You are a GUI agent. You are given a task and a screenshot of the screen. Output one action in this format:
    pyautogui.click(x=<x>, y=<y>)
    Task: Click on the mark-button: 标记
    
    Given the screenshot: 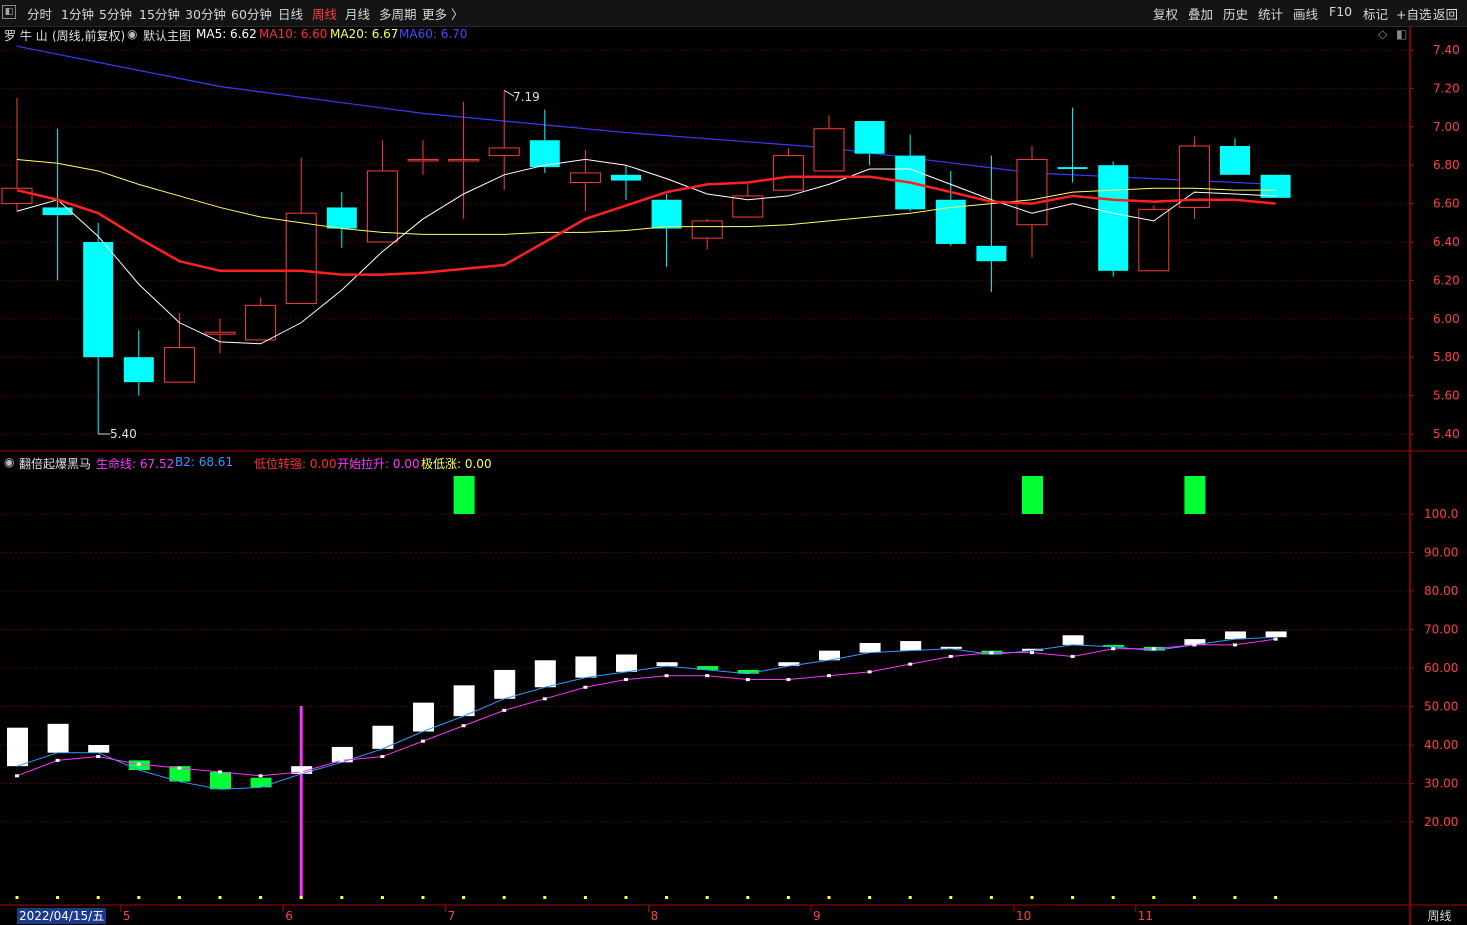 What is the action you would take?
    pyautogui.click(x=1375, y=13)
    